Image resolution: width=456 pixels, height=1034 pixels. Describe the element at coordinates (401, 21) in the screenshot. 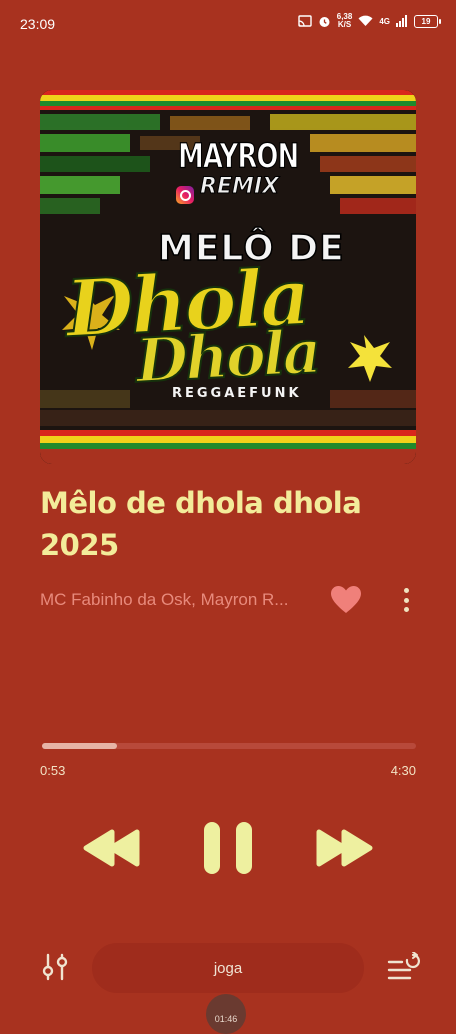

I see `signal-icon` at that location.